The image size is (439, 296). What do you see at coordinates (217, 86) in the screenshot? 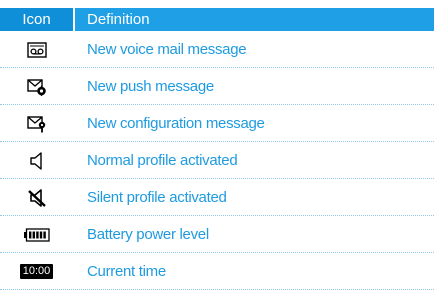
I see `table-row: New push message` at bounding box center [217, 86].